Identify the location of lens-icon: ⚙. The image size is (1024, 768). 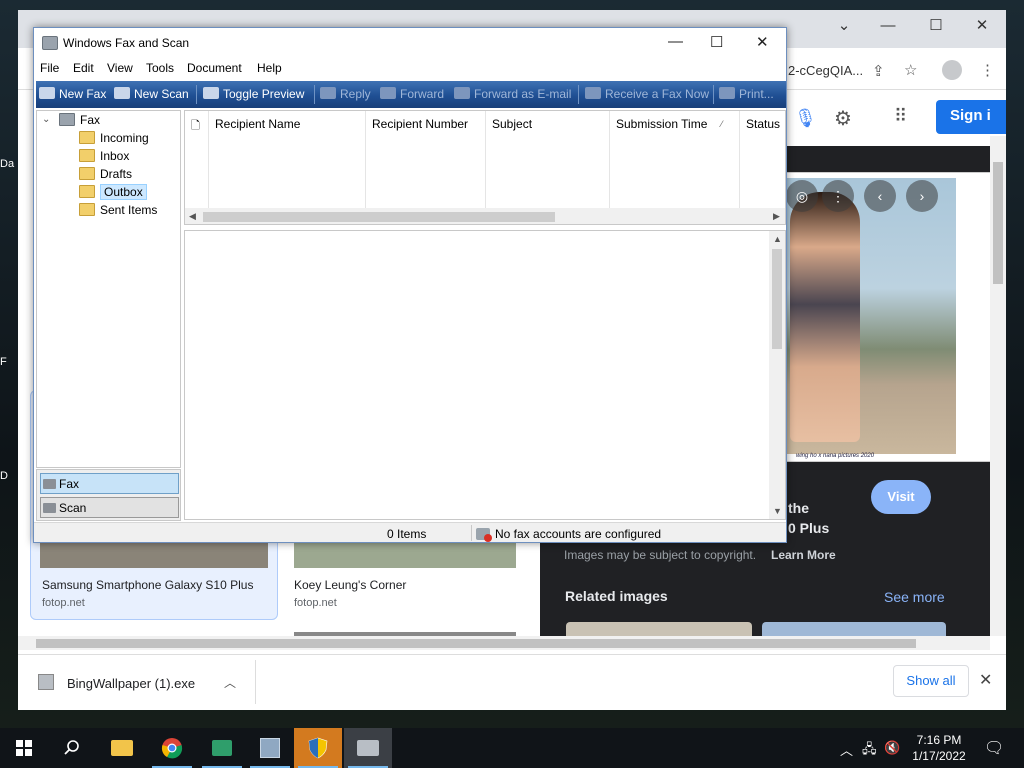
(843, 118).